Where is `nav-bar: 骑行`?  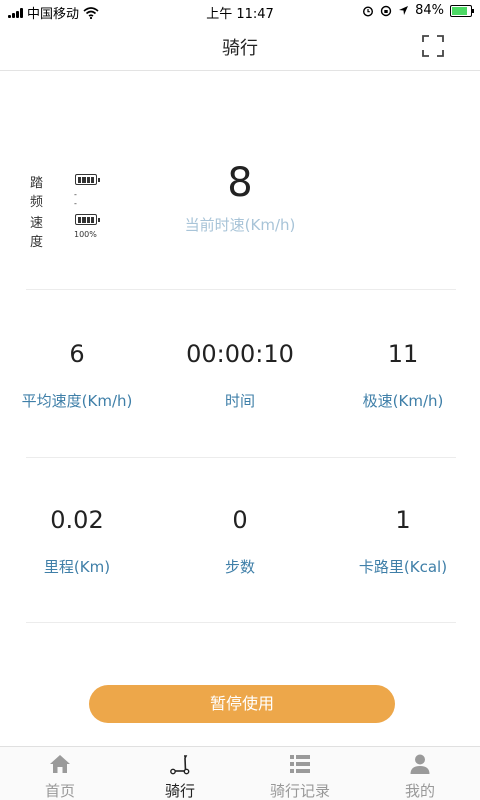
nav-bar: 骑行 is located at coordinates (240, 46).